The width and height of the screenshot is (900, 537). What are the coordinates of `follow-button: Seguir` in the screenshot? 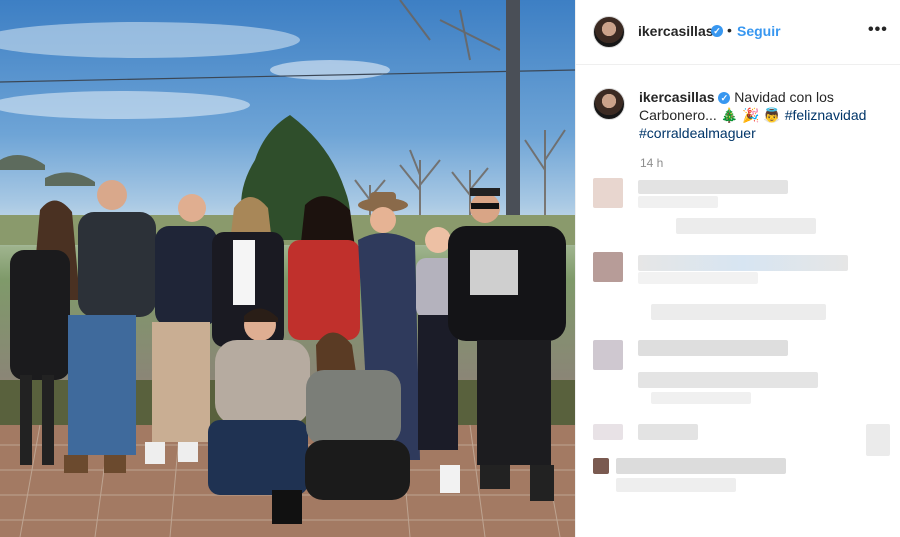 It's located at (759, 31).